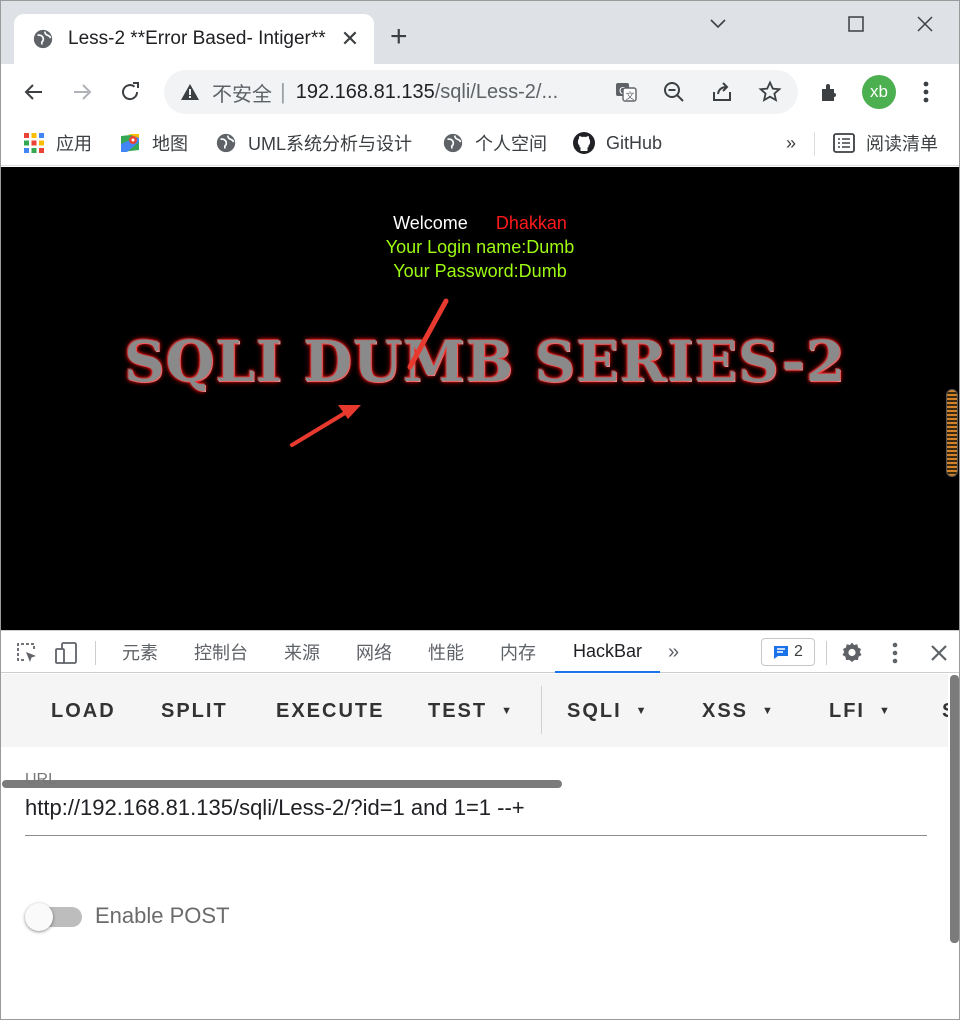 Image resolution: width=960 pixels, height=1020 pixels. Describe the element at coordinates (476, 835) in the screenshot. I see `url-input-underline` at that location.